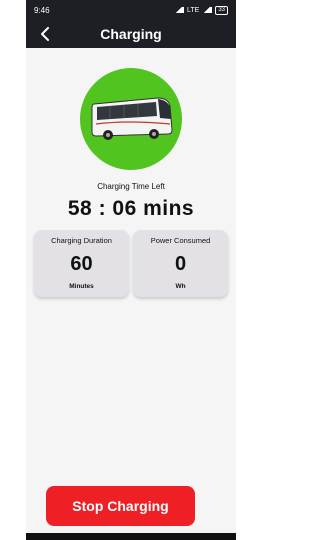 This screenshot has height=540, width=320. I want to click on time-left-value: 58 : 06 mins, so click(131, 208).